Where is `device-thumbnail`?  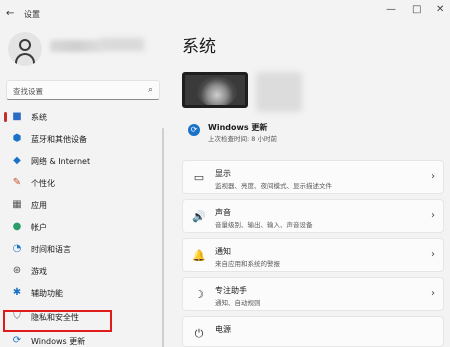 device-thumbnail is located at coordinates (215, 90).